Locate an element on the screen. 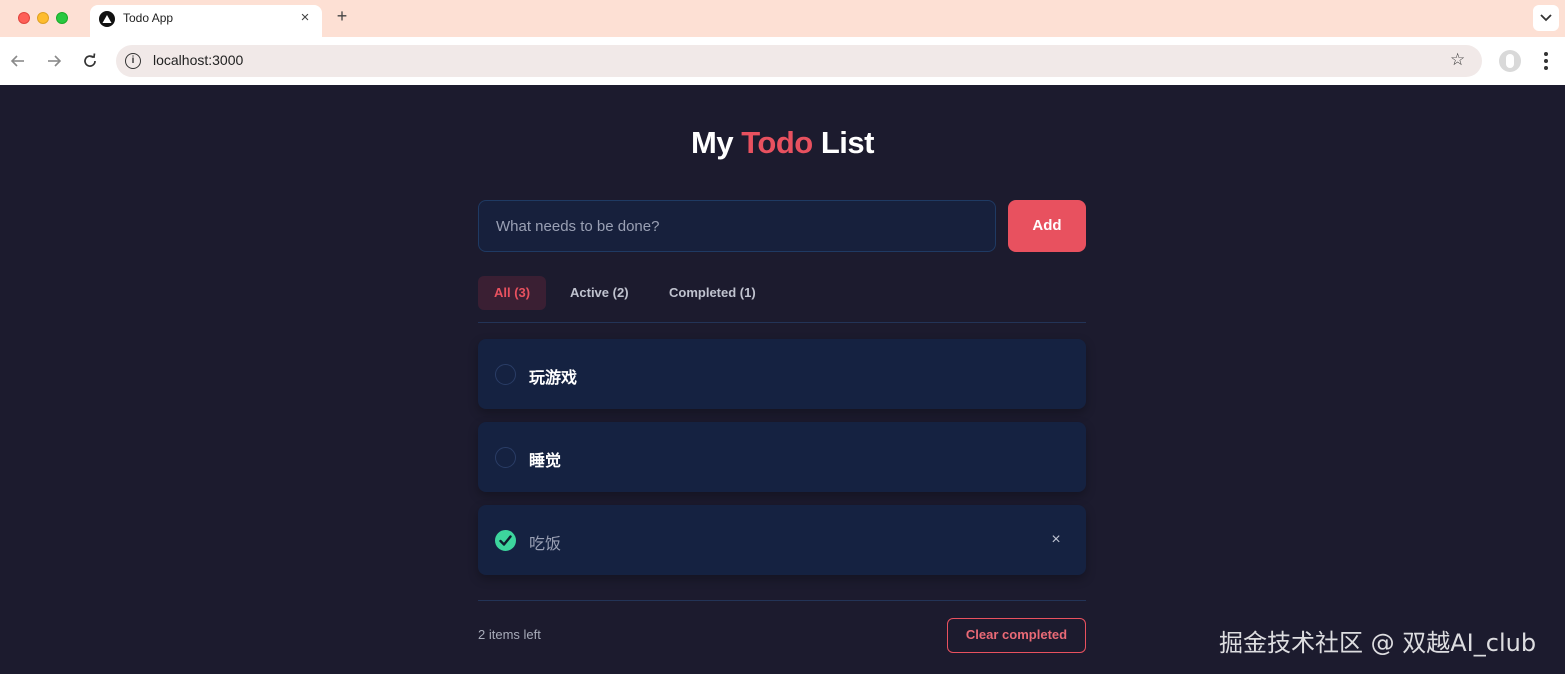 The image size is (1565, 674). browser-tab: Todo App × is located at coordinates (206, 21).